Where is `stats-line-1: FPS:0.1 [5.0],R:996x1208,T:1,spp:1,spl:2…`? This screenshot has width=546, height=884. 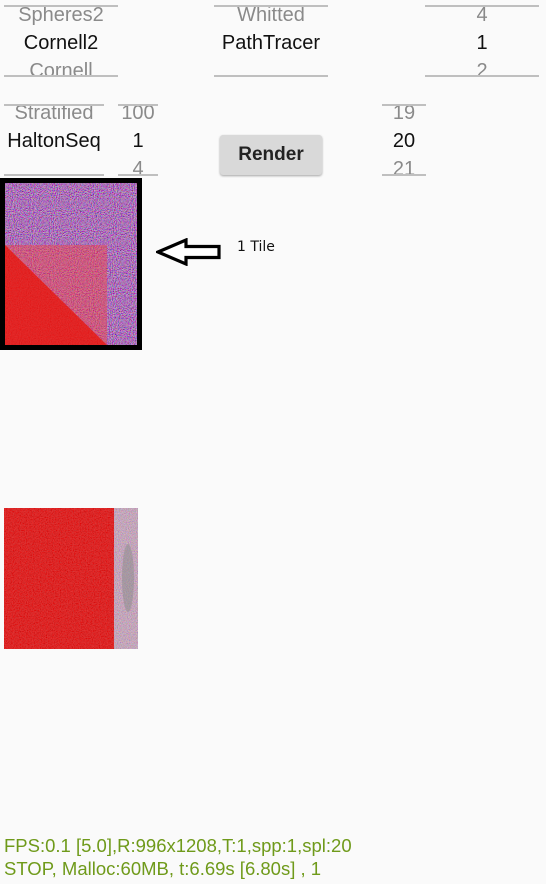
stats-line-1: FPS:0.1 [5.0],R:996x1208,T:1,spp:1,spl:2… is located at coordinates (178, 845).